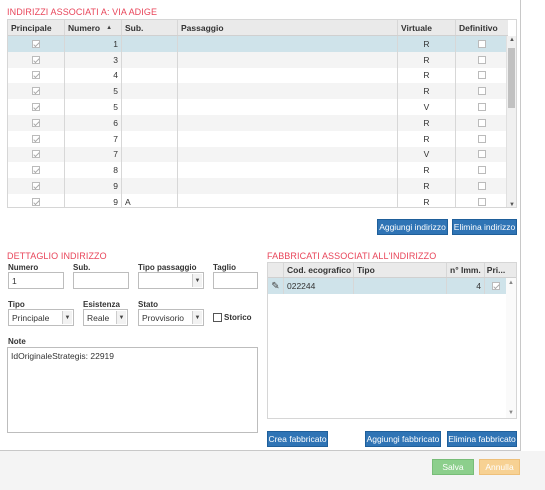 The image size is (545, 490). I want to click on add-building-button: Aggiungi fabbricato, so click(403, 439).